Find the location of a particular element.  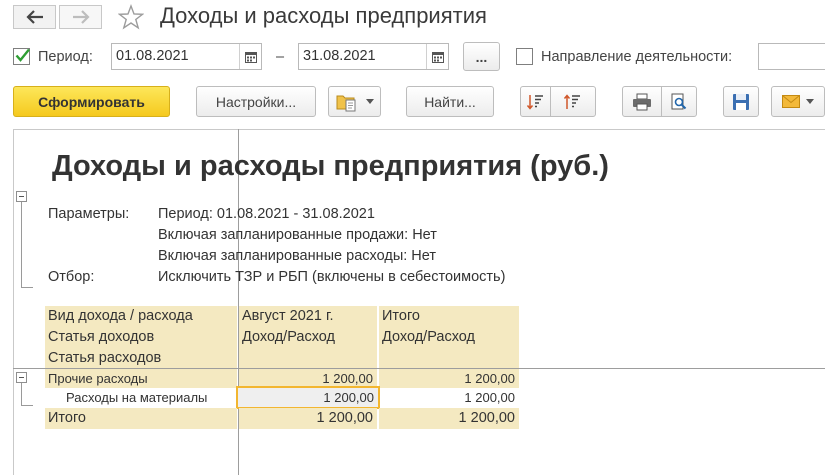

preview-magnifier-icon is located at coordinates (679, 101).